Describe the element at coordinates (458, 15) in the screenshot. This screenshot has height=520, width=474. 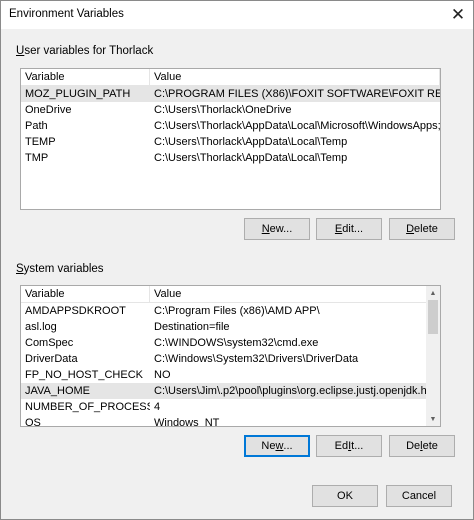
I see `close-icon: ✕` at that location.